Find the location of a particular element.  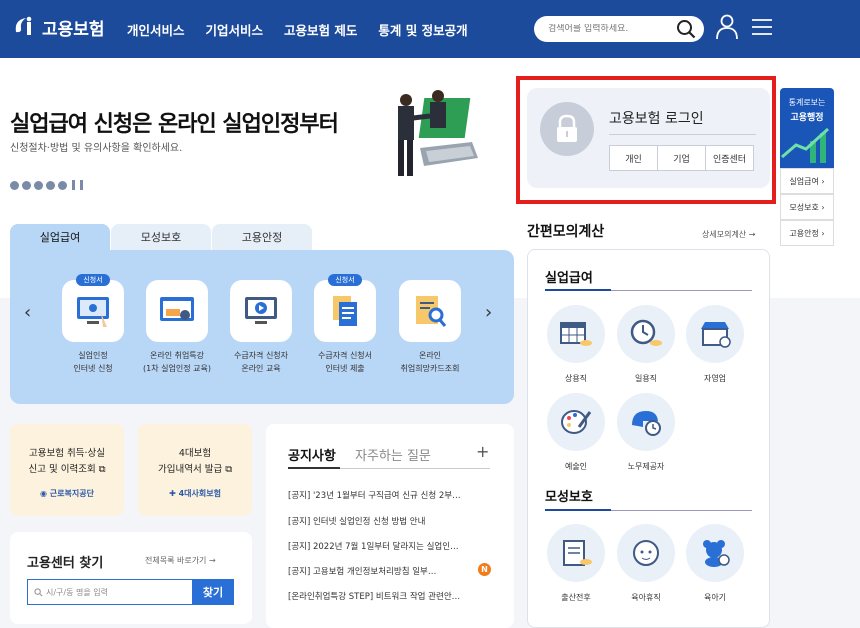

tab-faq: 자주하는 질문 is located at coordinates (393, 454).